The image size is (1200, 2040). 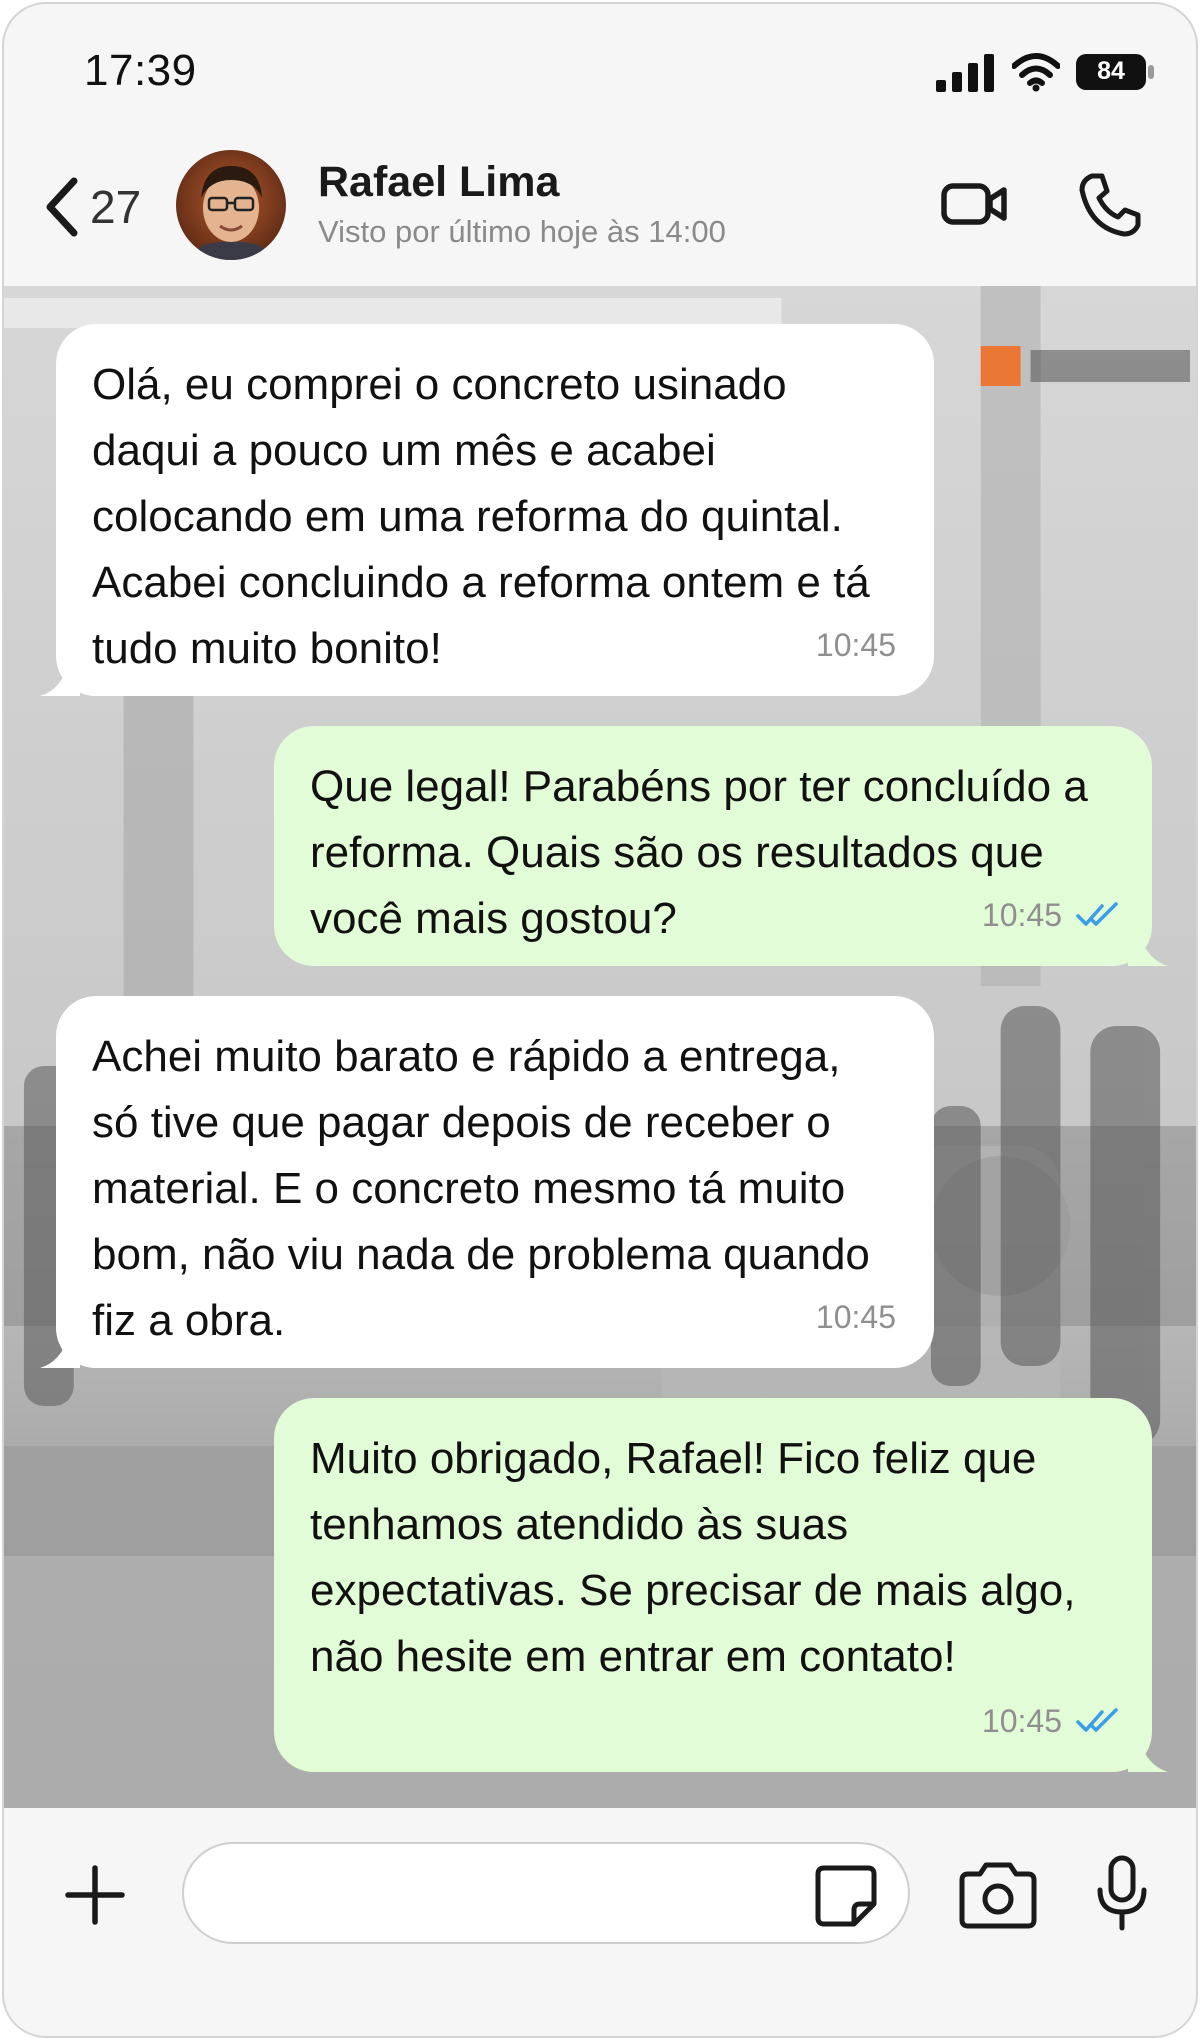 What do you see at coordinates (1111, 71) in the screenshot?
I see `battery-level: 84` at bounding box center [1111, 71].